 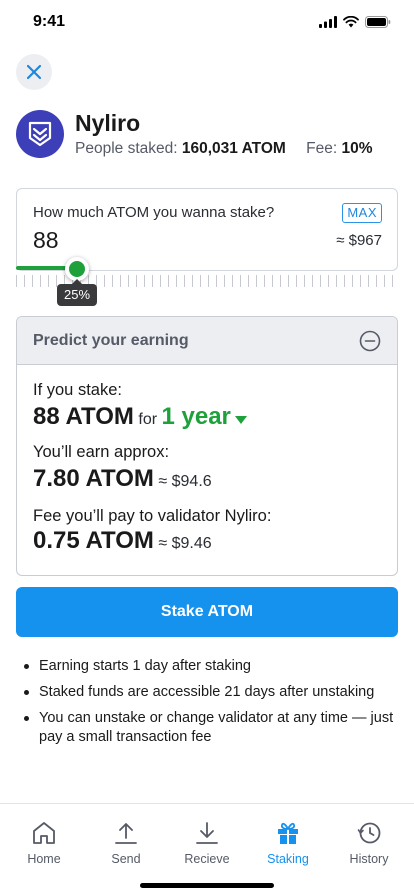 What do you see at coordinates (357, 148) in the screenshot?
I see `fee-value: 10%` at bounding box center [357, 148].